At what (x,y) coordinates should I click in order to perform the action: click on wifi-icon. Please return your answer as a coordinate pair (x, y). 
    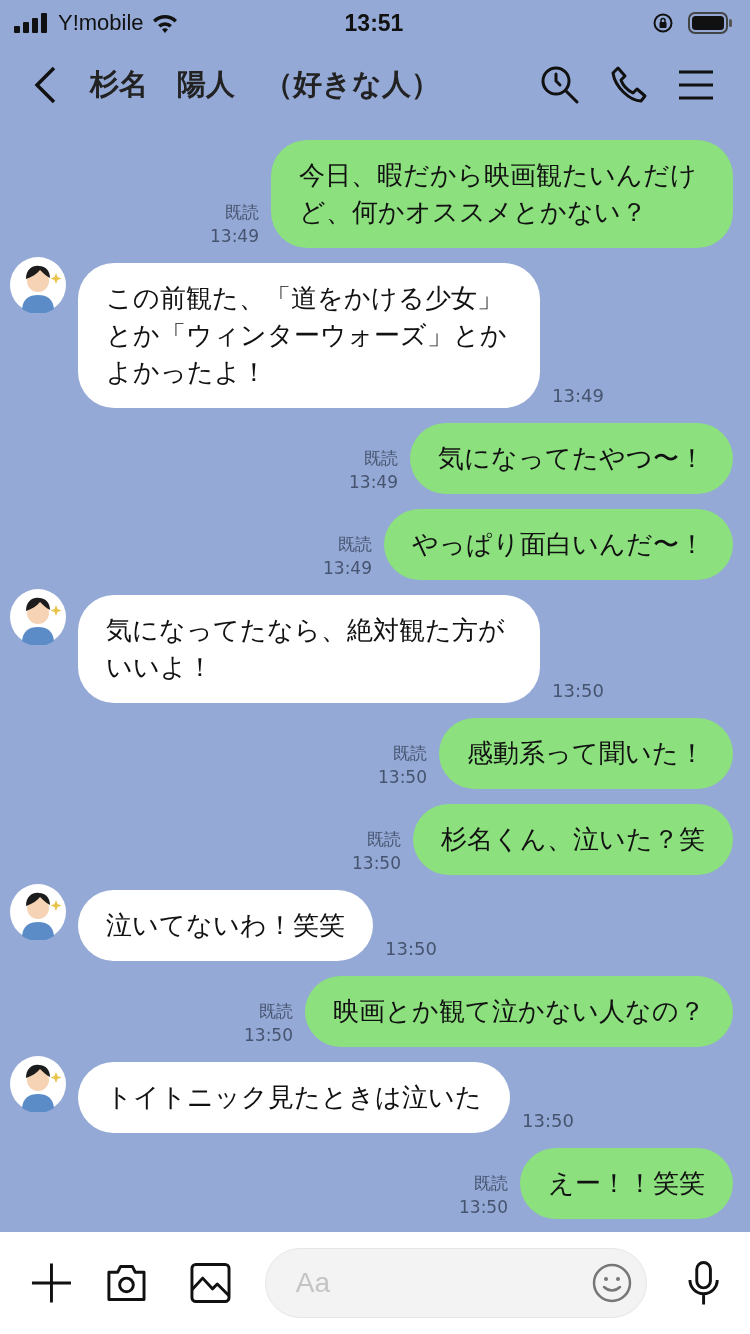
    Looking at the image, I should click on (164, 23).